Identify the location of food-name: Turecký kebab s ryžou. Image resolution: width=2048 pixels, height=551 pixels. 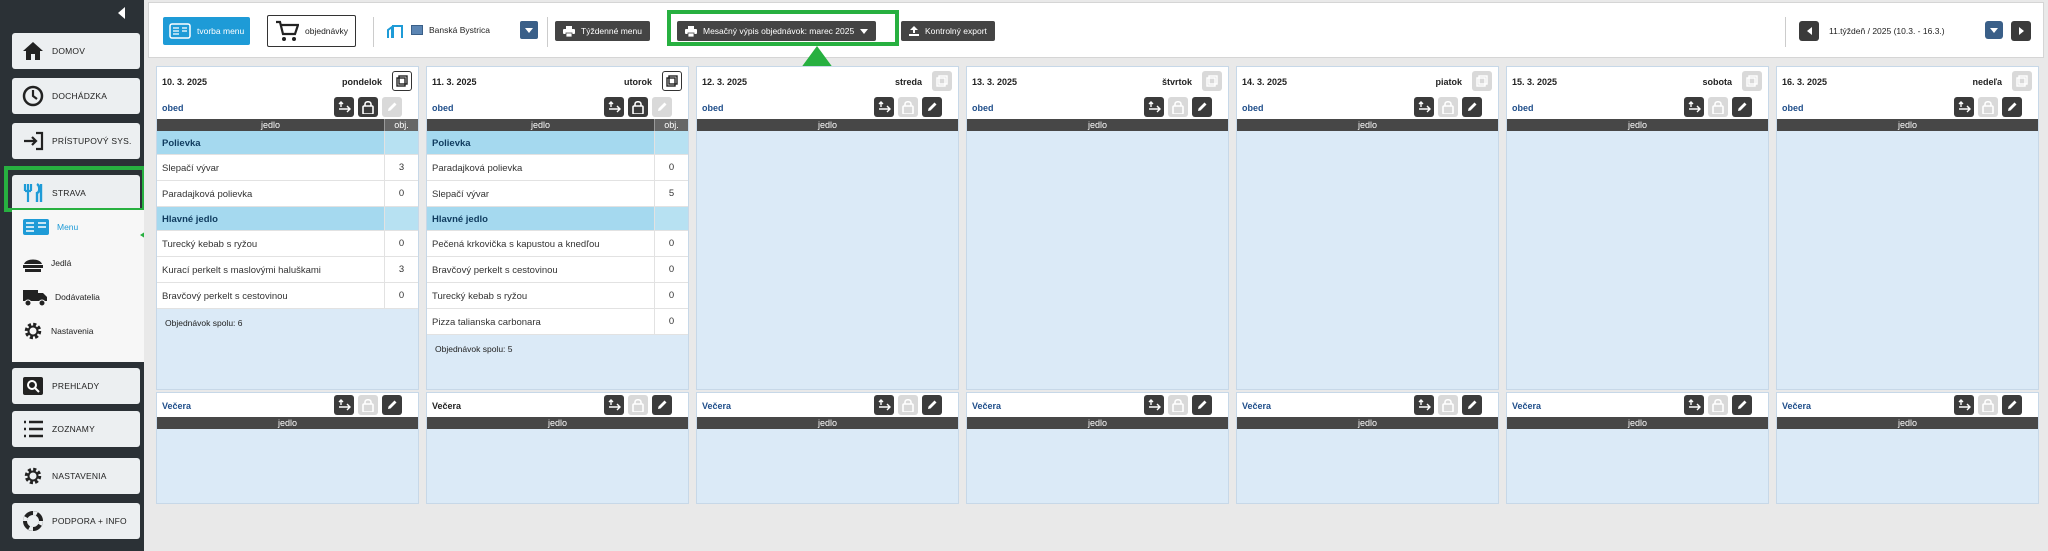
(480, 296).